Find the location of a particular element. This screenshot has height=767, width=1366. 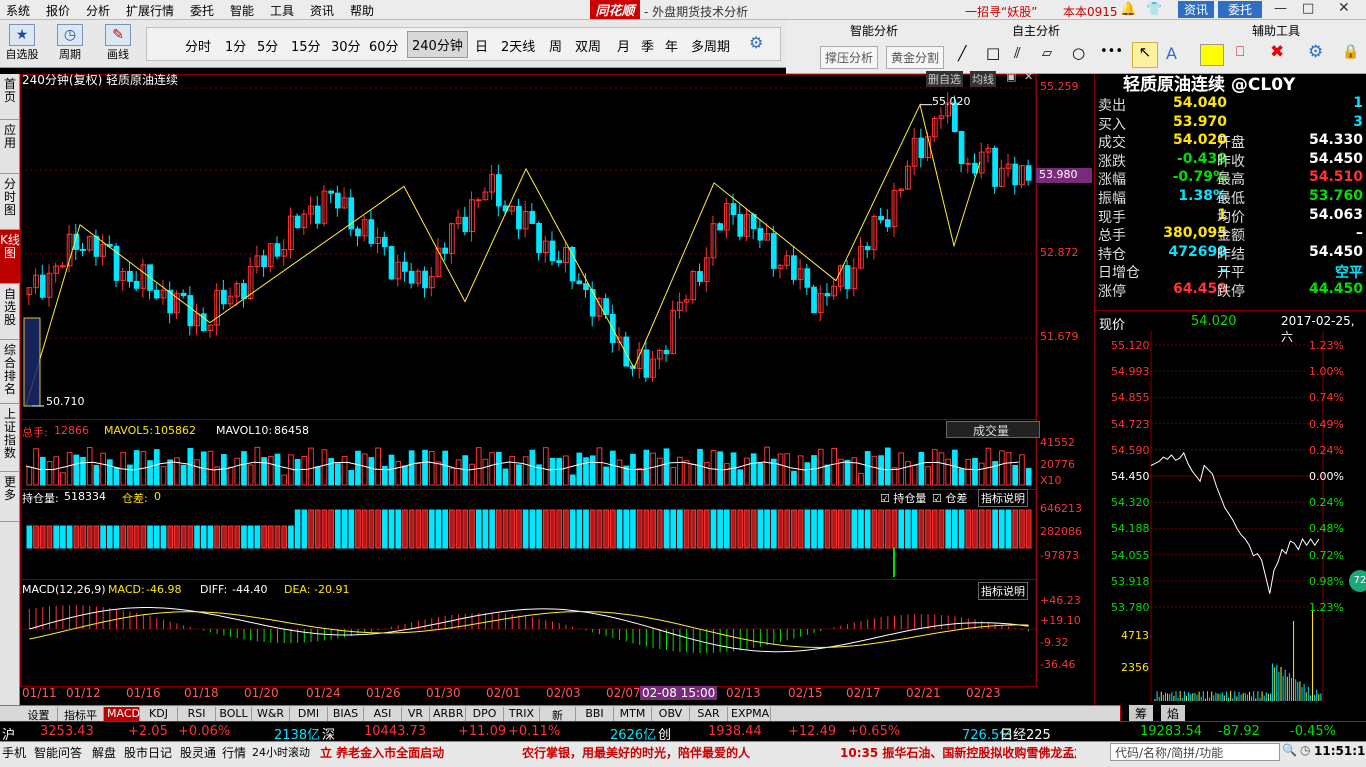

tab-asi: ASI is located at coordinates (383, 714).